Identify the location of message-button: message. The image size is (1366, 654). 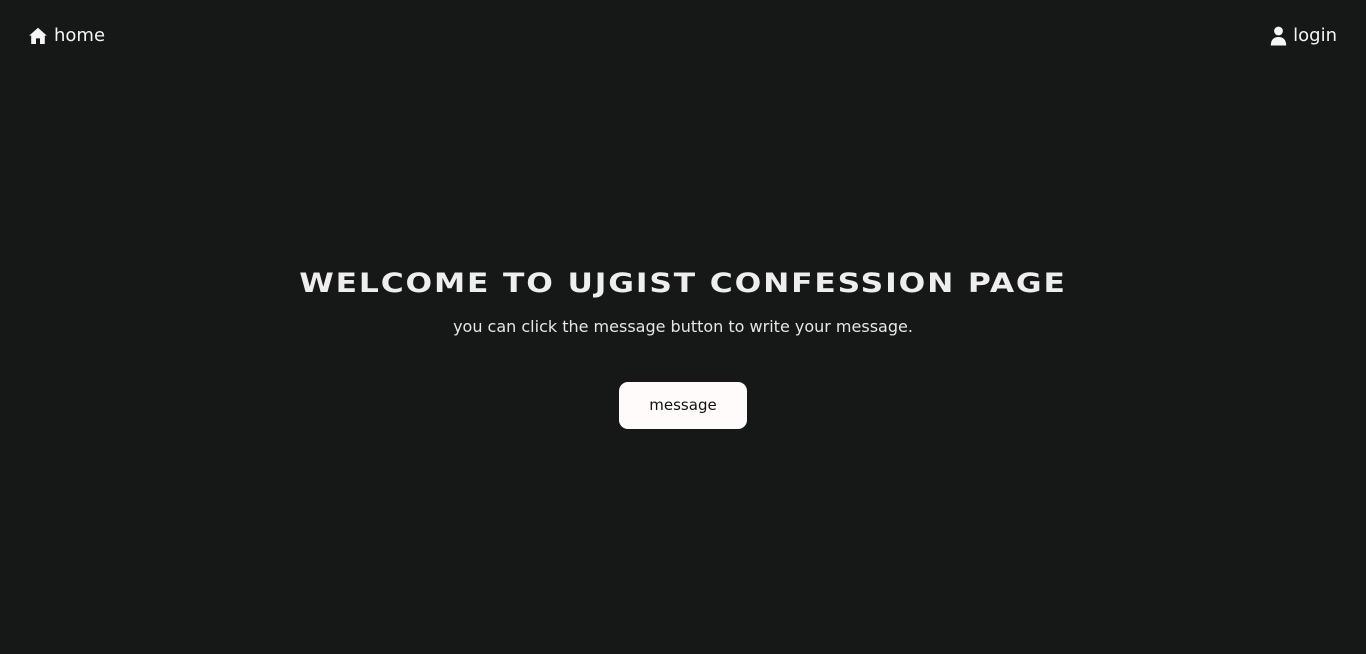
(683, 405).